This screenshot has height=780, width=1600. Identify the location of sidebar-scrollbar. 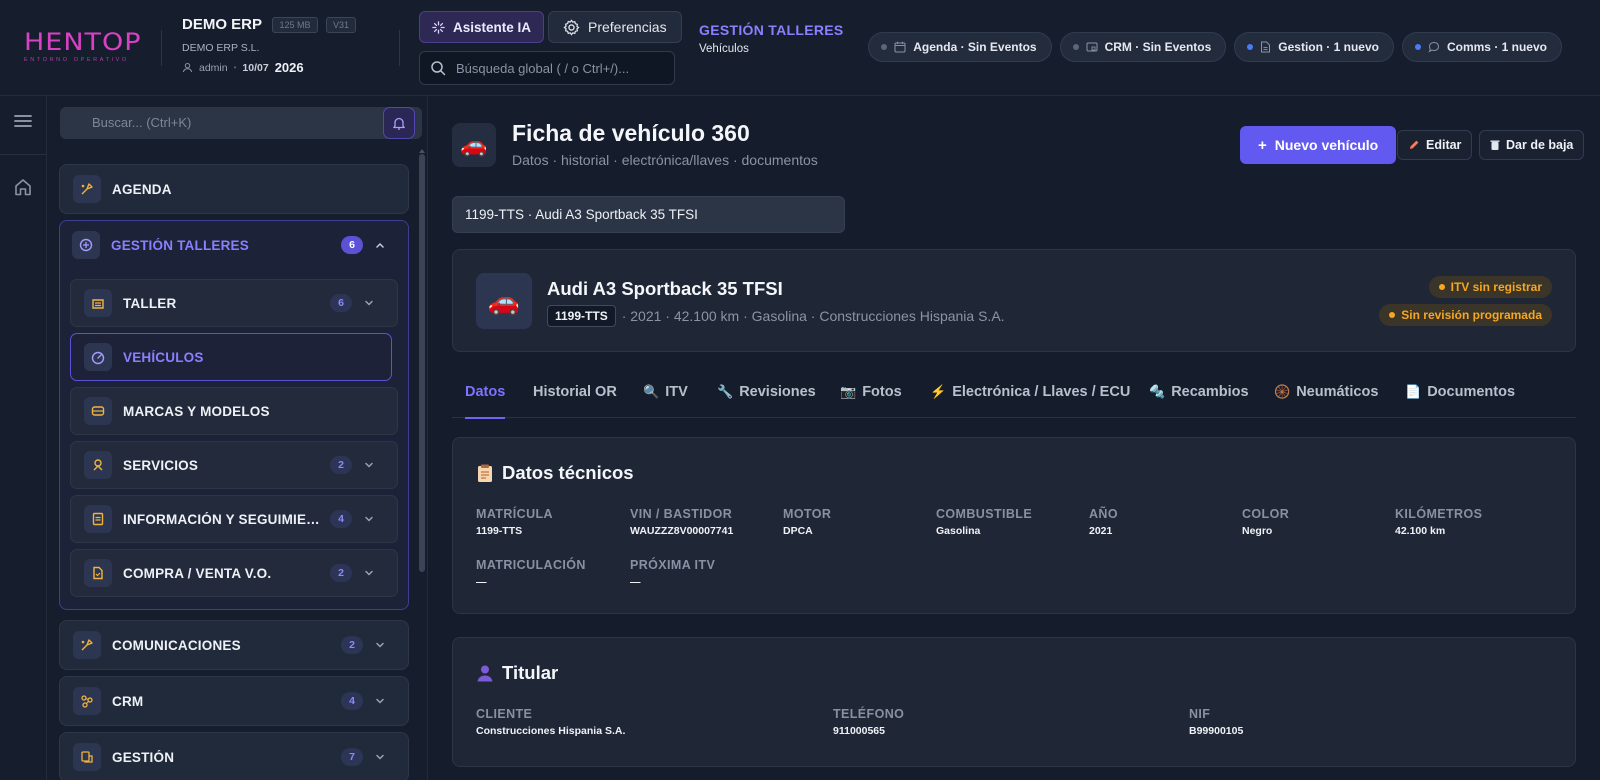
(422, 464).